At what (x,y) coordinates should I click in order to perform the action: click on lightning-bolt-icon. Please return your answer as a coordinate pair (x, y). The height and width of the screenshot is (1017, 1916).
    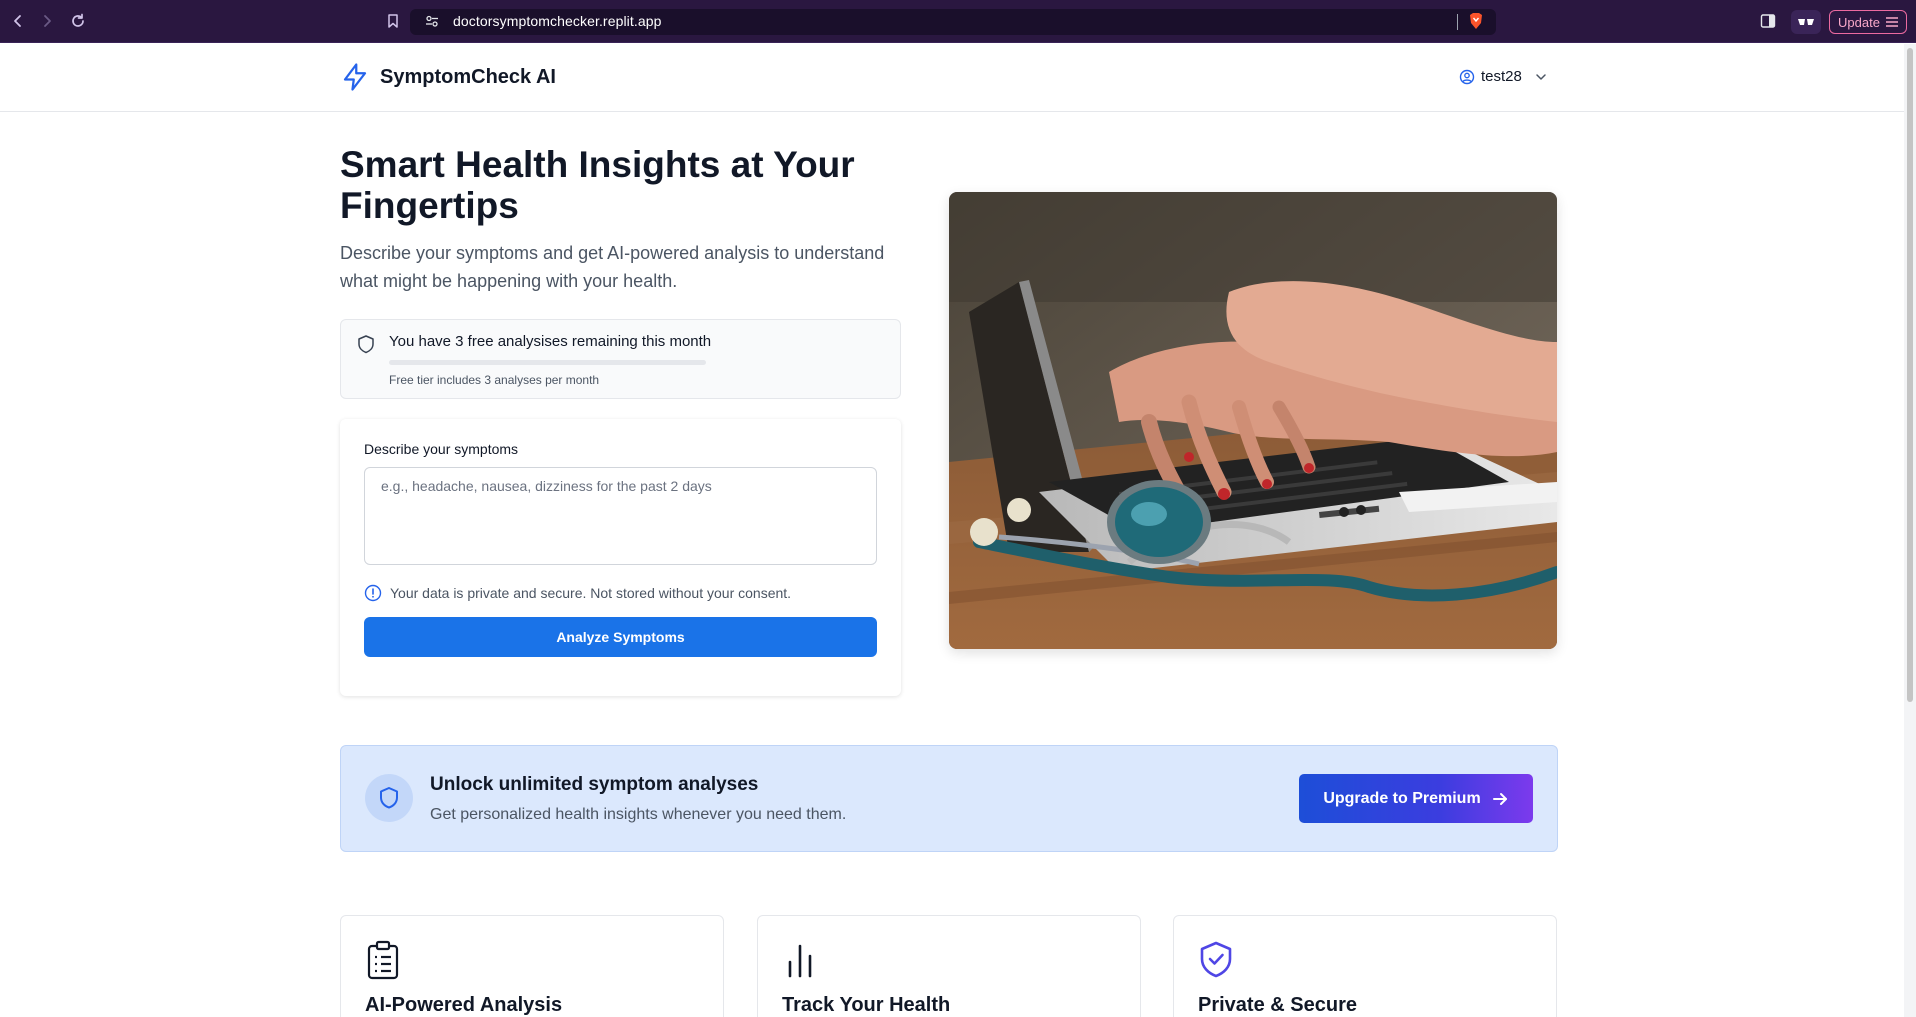
    Looking at the image, I should click on (355, 77).